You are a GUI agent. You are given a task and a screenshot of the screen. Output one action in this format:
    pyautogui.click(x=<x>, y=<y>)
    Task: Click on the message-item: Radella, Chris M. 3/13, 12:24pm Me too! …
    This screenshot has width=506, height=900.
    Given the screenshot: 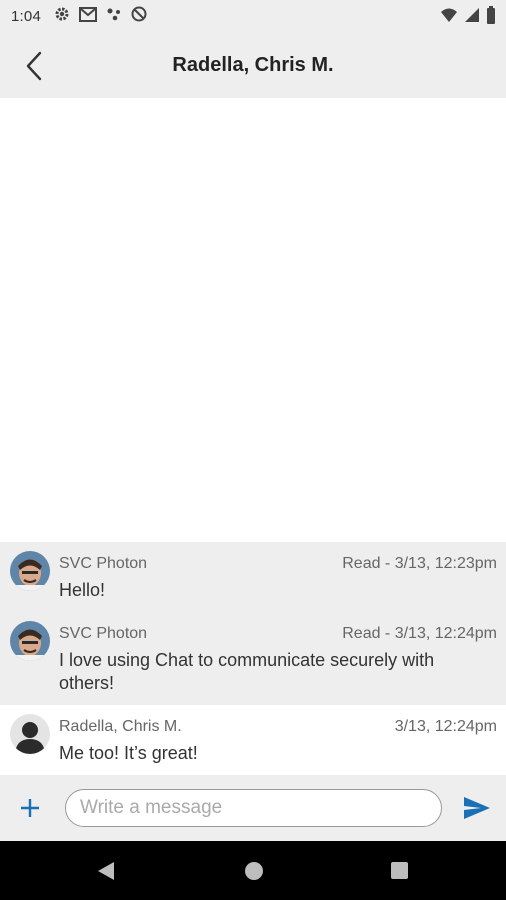 What is the action you would take?
    pyautogui.click(x=253, y=740)
    